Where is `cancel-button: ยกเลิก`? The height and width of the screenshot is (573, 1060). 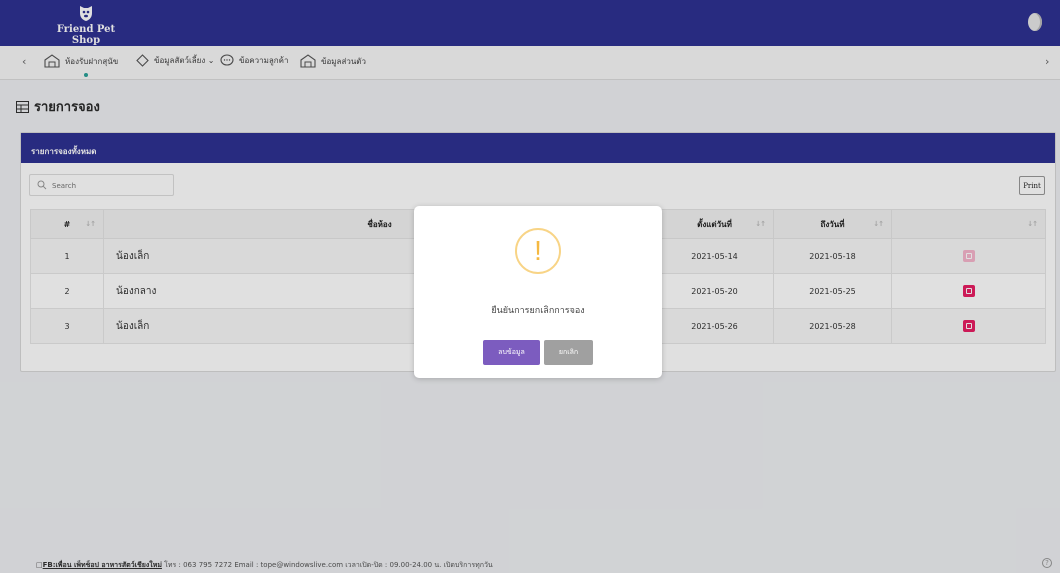 cancel-button: ยกเลิก is located at coordinates (568, 352).